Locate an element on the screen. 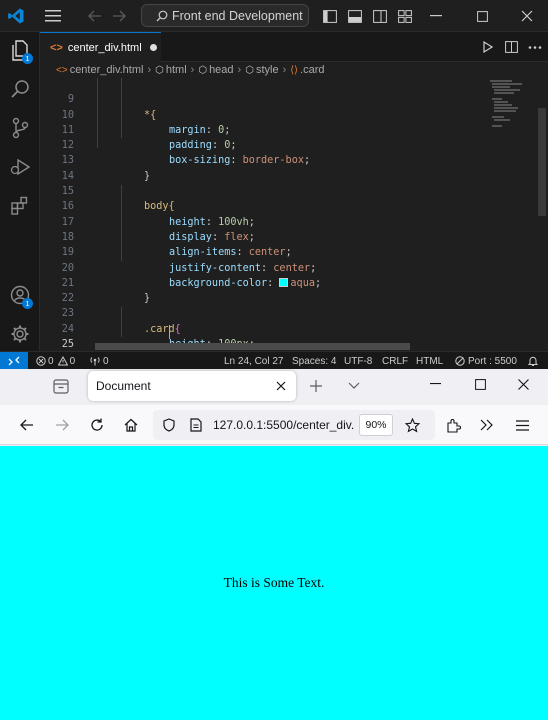  minimap is located at coordinates (512, 108).